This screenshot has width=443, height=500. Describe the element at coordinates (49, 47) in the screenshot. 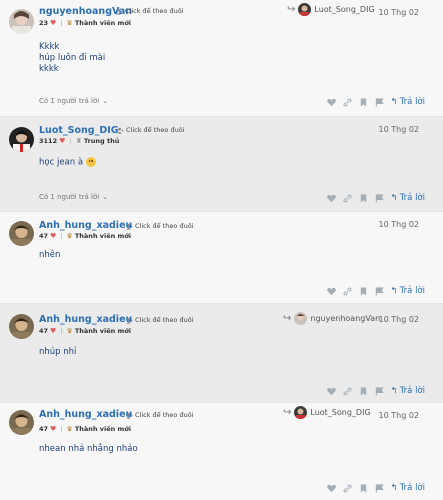

I see `post-line: Kkkk` at that location.